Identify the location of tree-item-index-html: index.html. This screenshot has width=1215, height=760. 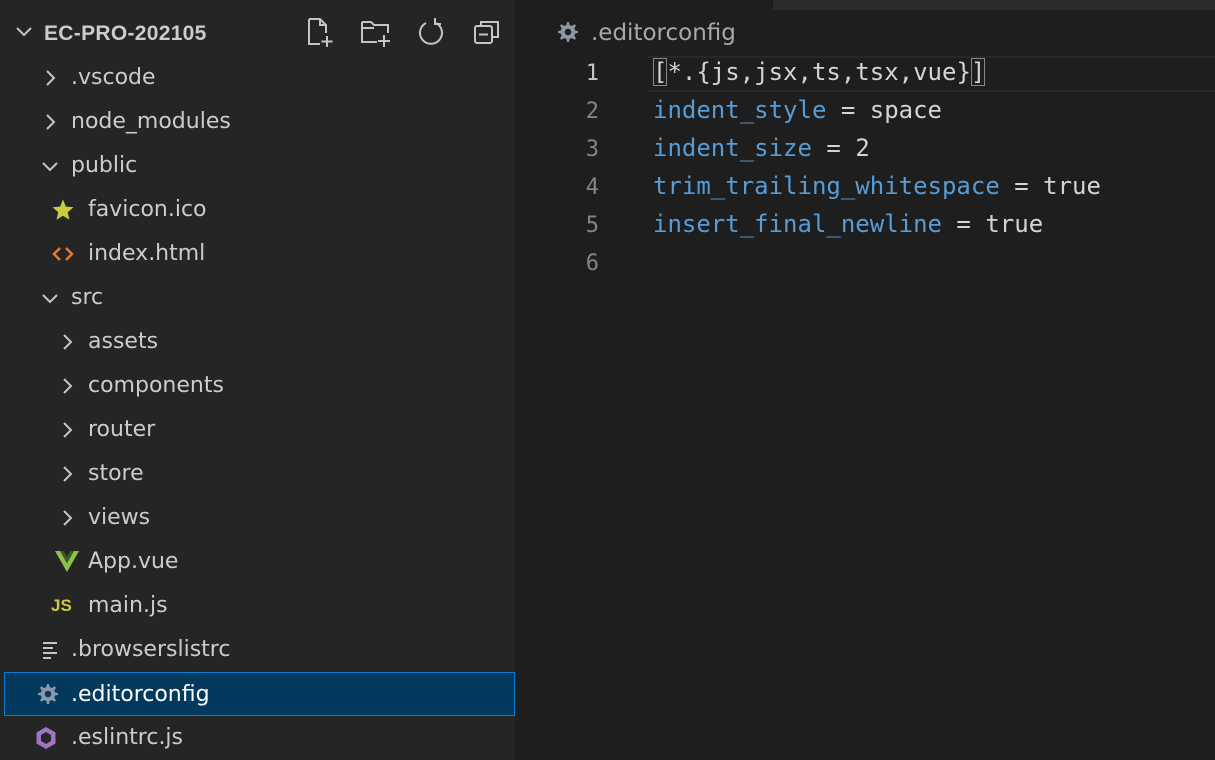
(259, 254).